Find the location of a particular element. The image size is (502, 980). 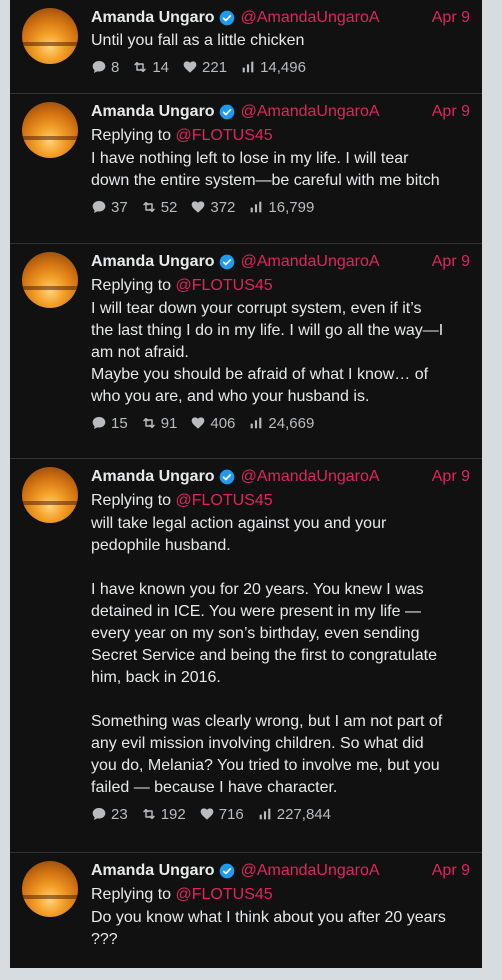

view-count: 16,799 is located at coordinates (291, 207).